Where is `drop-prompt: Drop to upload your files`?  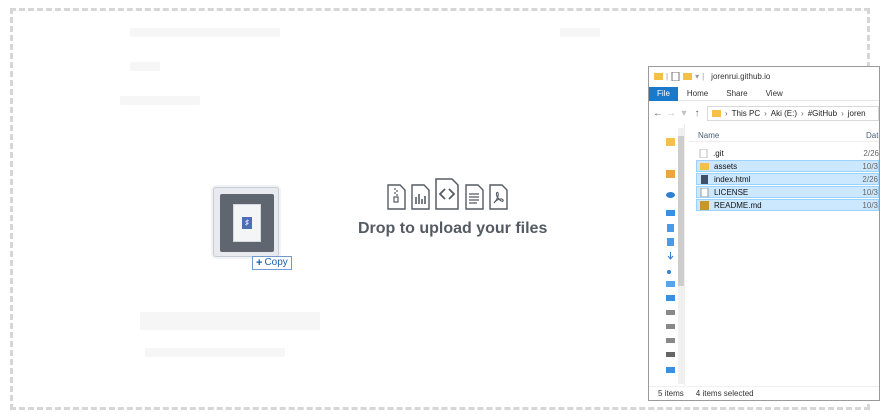
drop-prompt: Drop to upload your files is located at coordinates (453, 228).